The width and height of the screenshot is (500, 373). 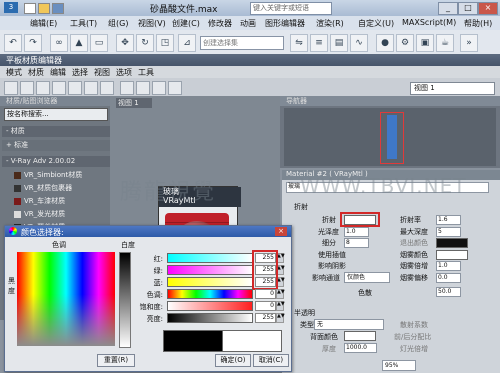 What do you see at coordinates (127, 88) in the screenshot?
I see `layout-icon` at bounding box center [127, 88].